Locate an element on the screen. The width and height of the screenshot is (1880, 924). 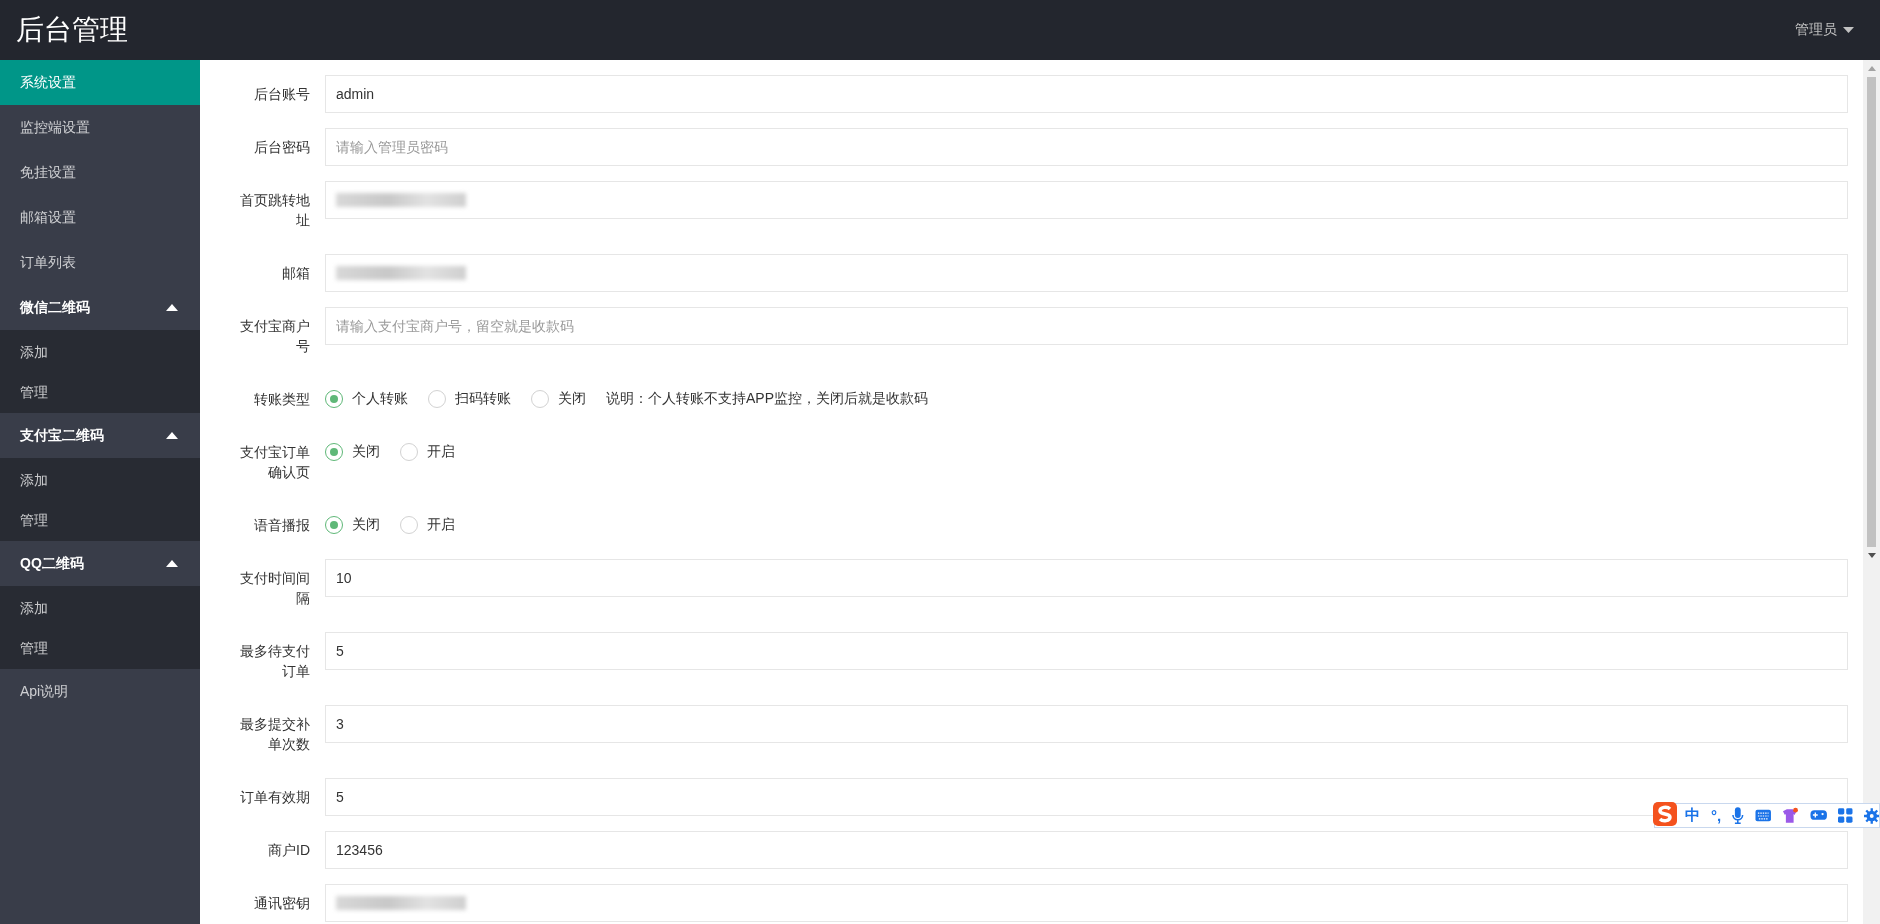
sidebar-item: 系统设置 is located at coordinates (100, 82).